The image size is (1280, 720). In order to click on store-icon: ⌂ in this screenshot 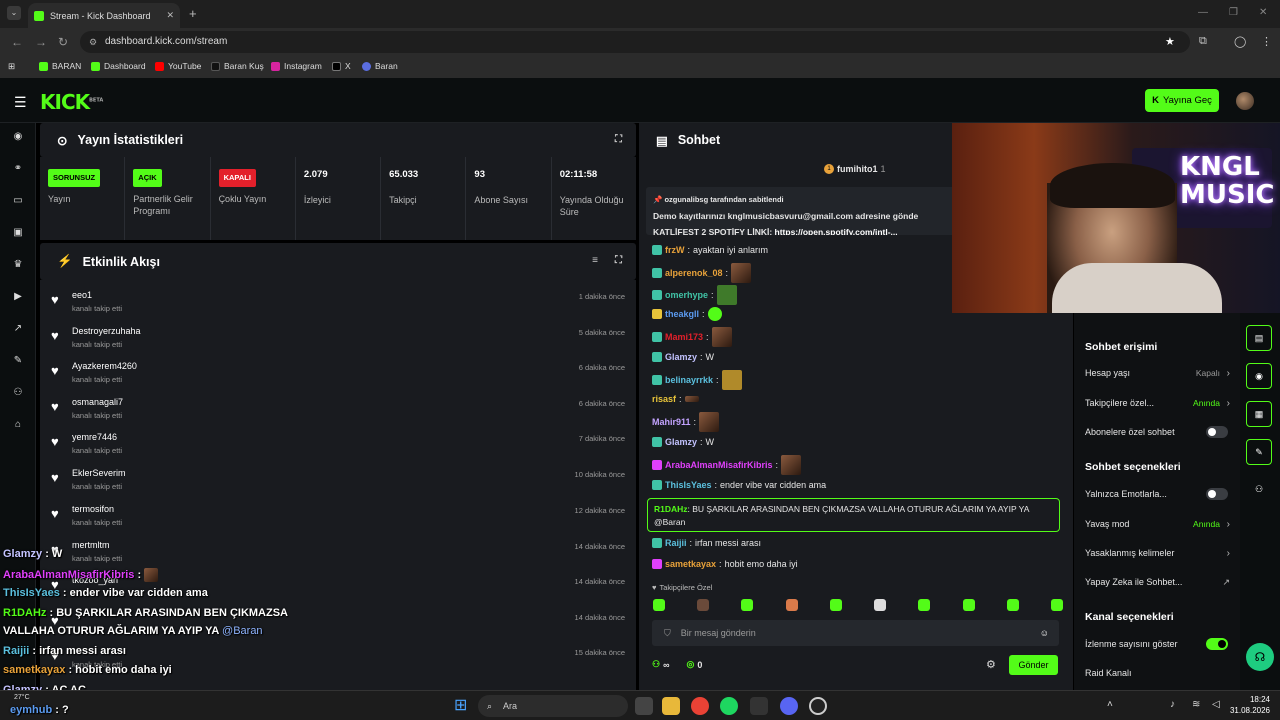, I will do `click(18, 425)`.